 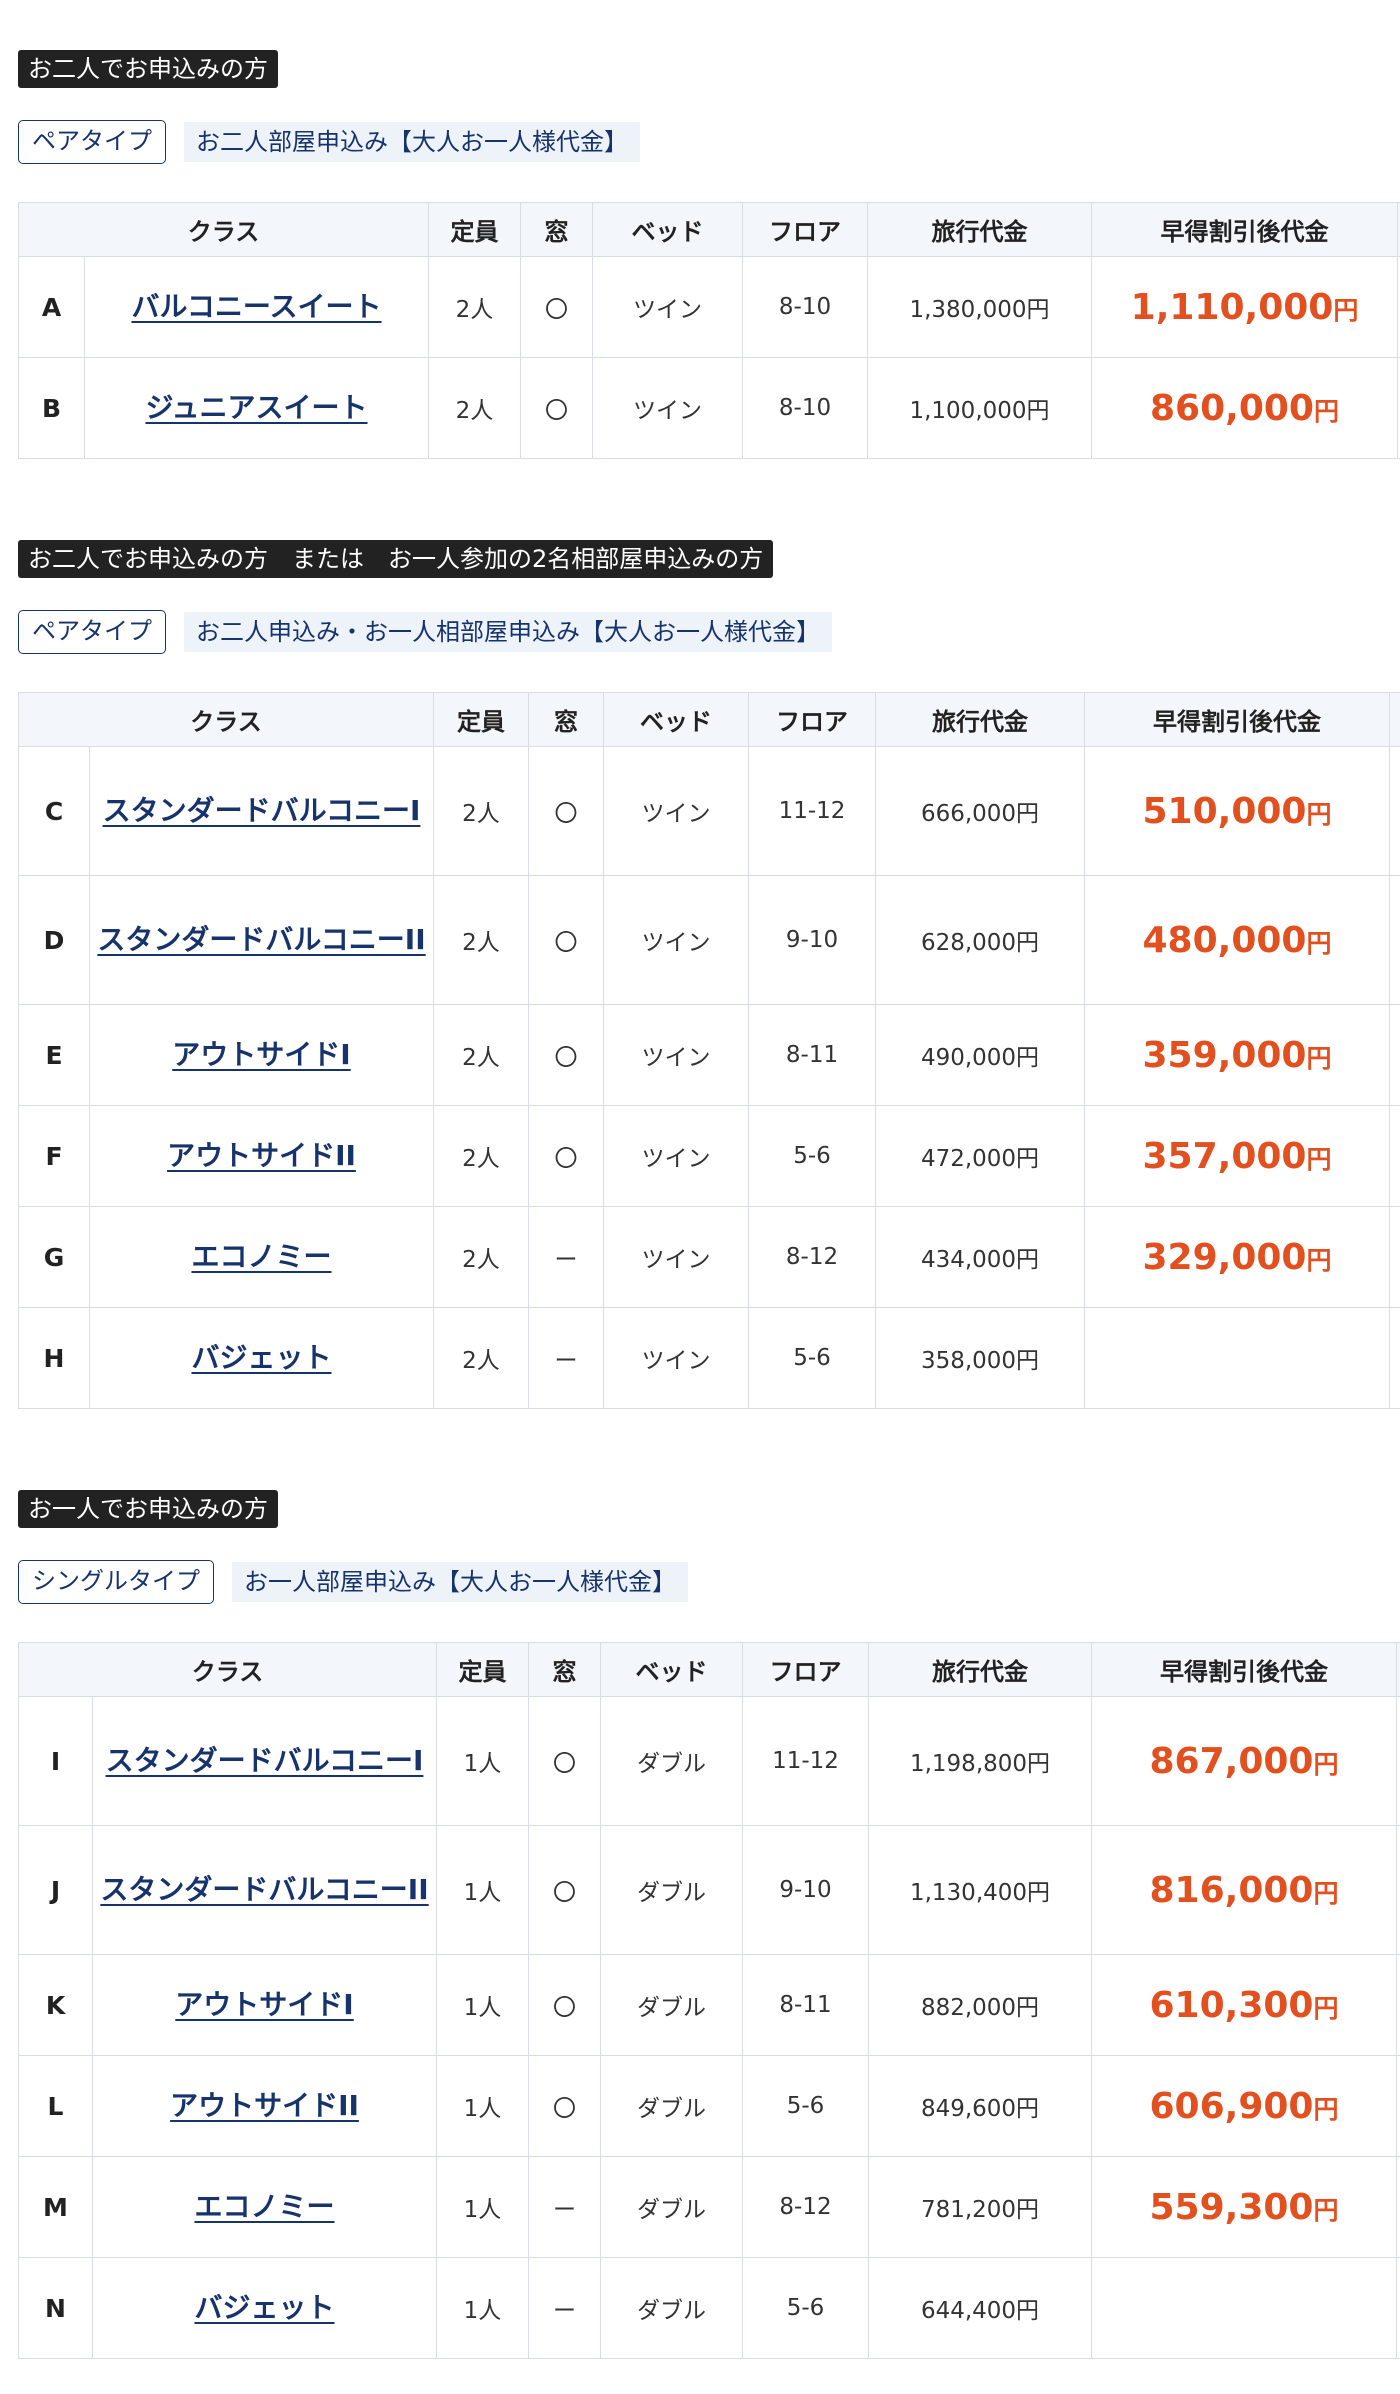 I want to click on class-letter: G, so click(x=54, y=1257).